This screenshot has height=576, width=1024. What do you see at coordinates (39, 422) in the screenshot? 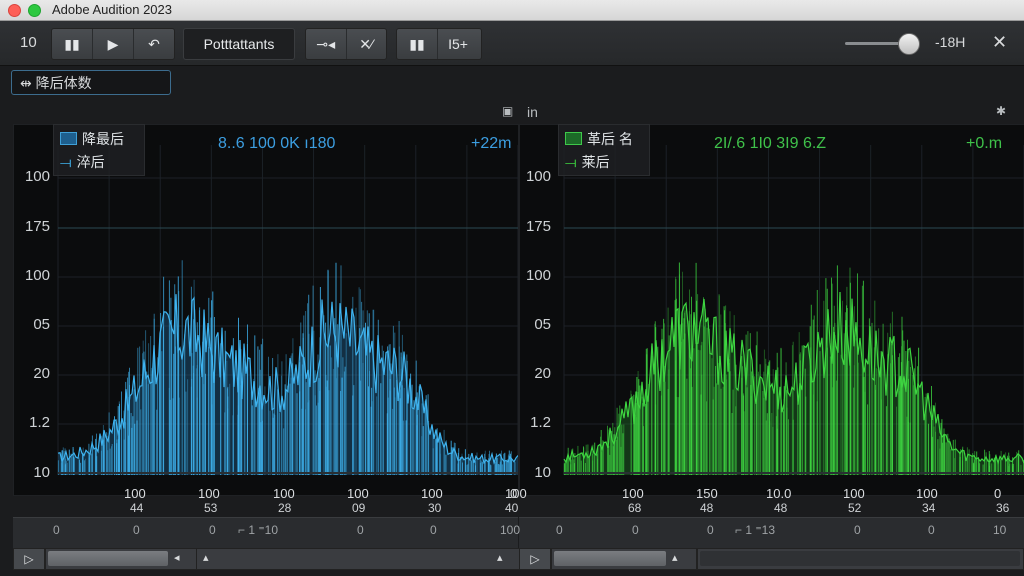
I see `left_panel-y-tick: 1.2` at bounding box center [39, 422].